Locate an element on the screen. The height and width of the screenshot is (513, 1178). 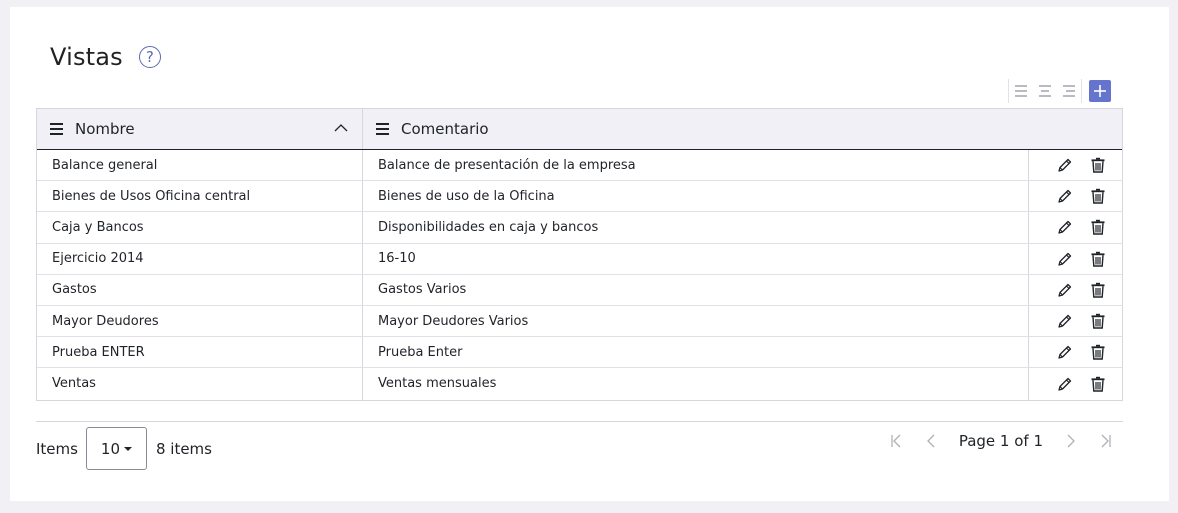
column-header-comentario: Comentario is located at coordinates (696, 129).